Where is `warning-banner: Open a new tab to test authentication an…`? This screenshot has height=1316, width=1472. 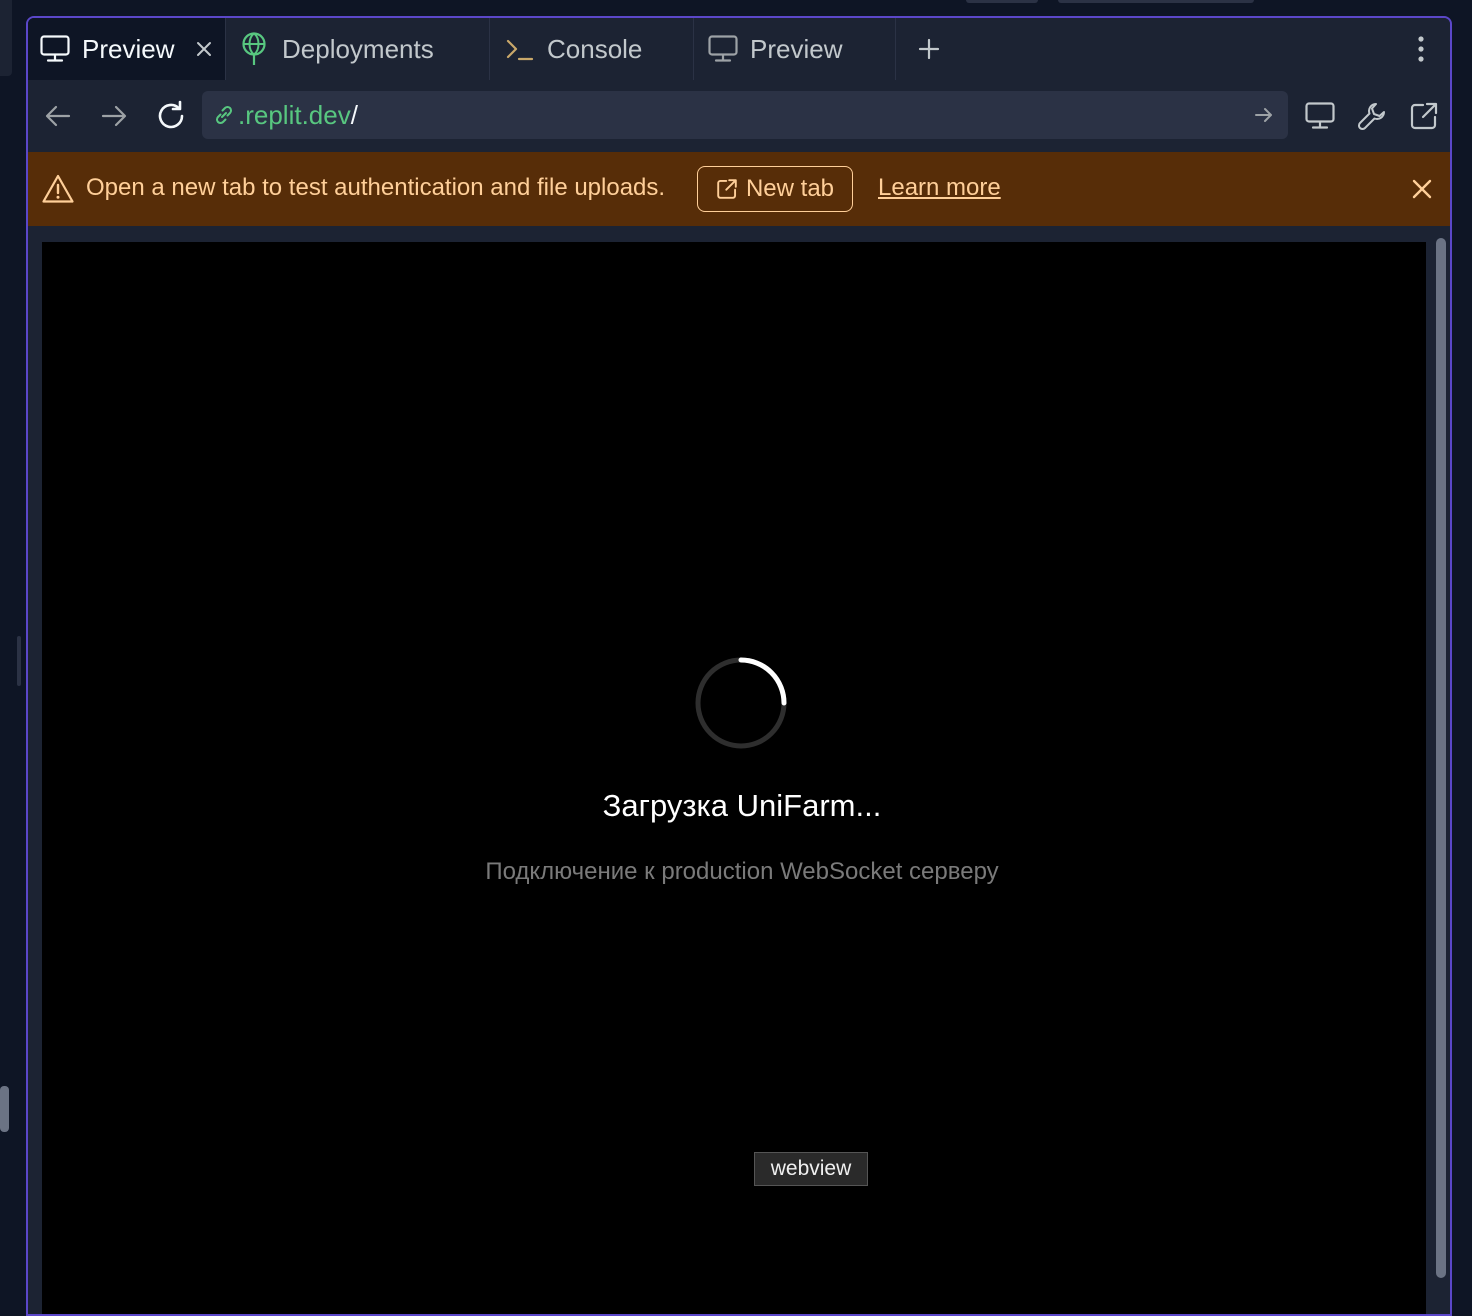 warning-banner: Open a new tab to test authentication an… is located at coordinates (739, 189).